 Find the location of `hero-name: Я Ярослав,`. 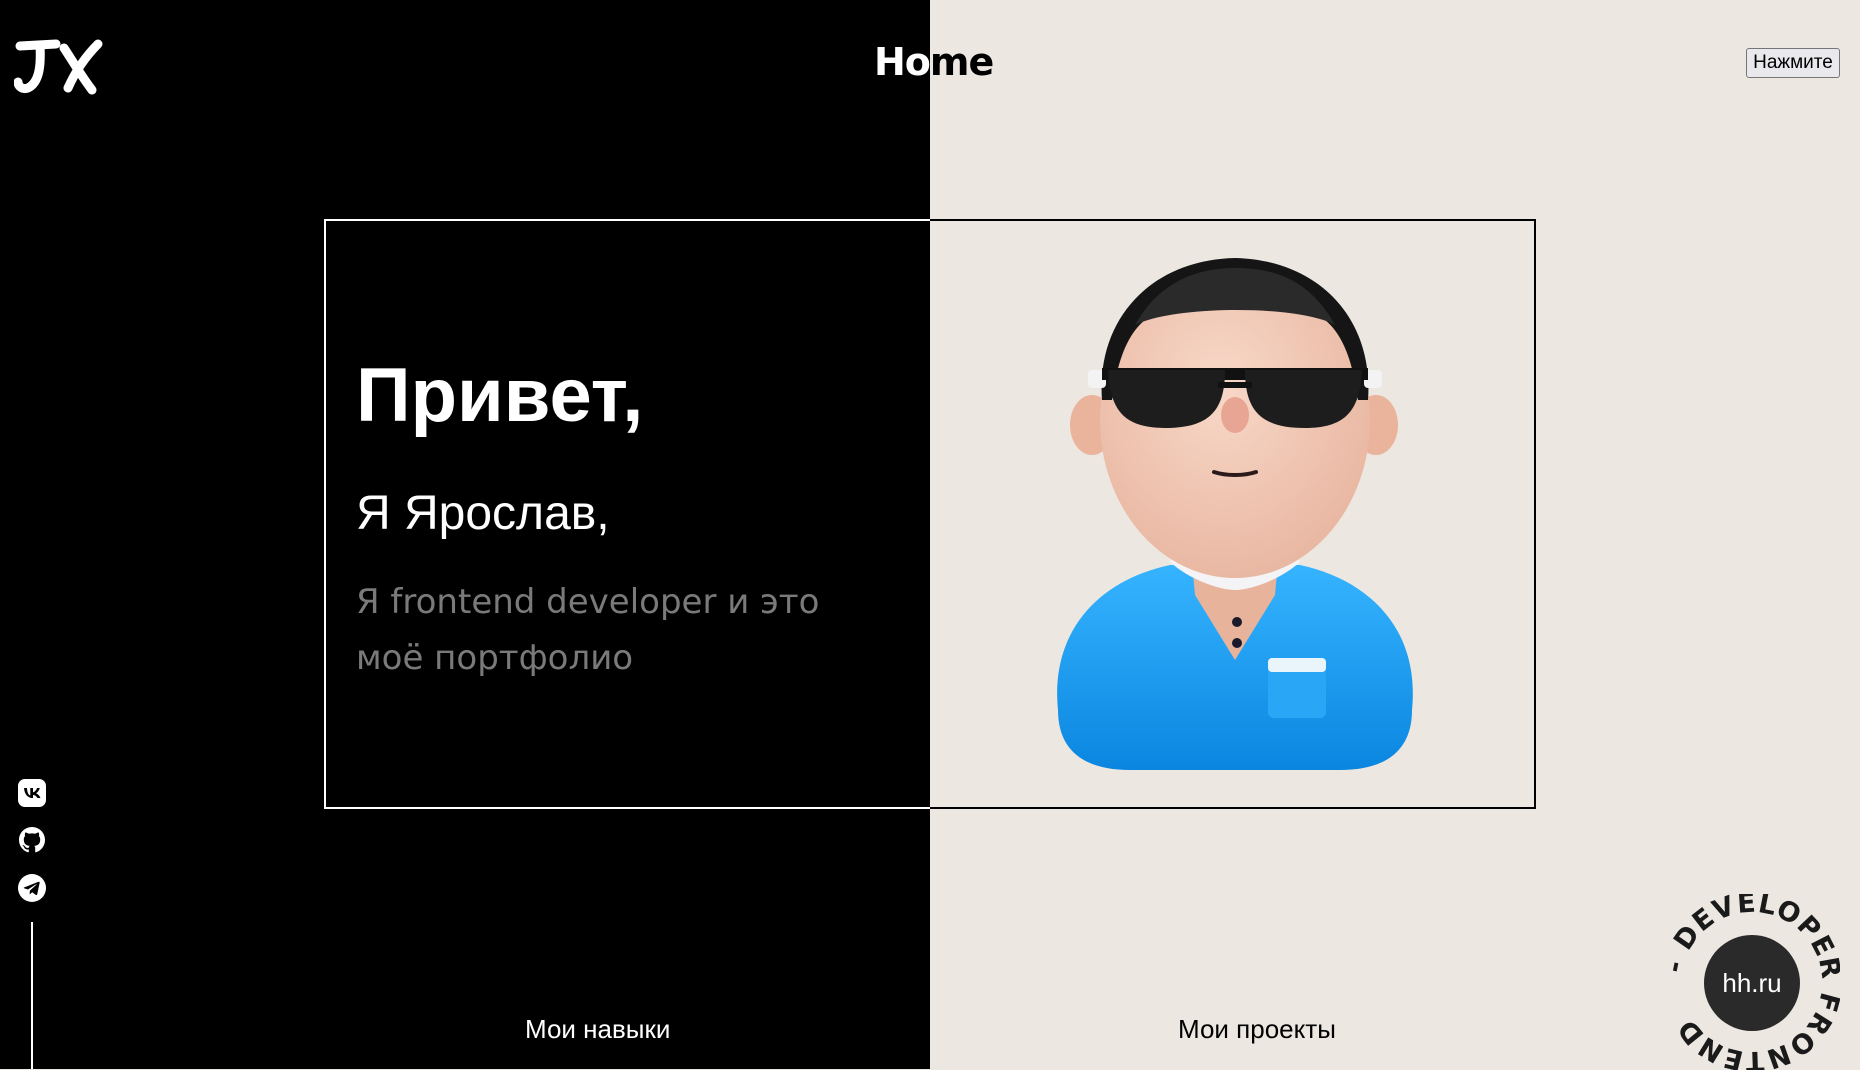

hero-name: Я Ярослав, is located at coordinates (483, 513).